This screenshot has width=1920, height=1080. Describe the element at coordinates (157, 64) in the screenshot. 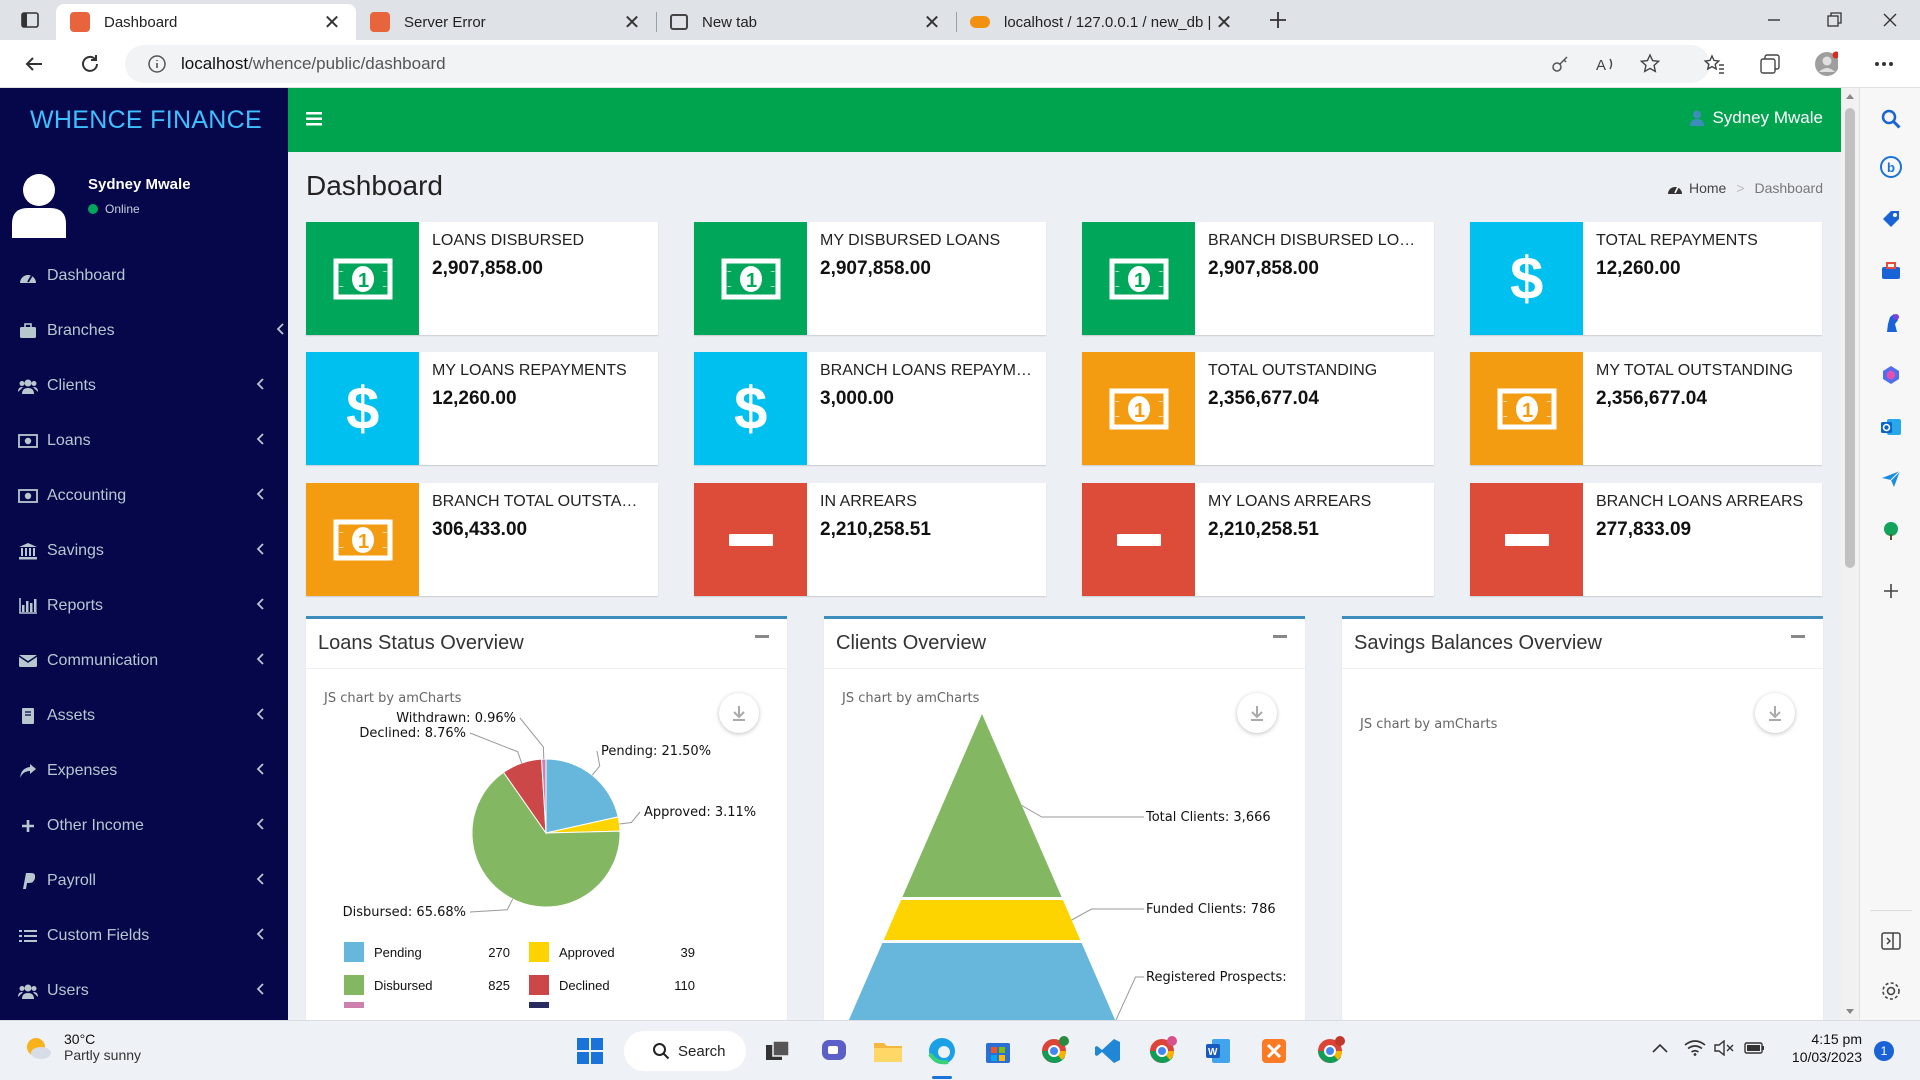

I see `info-icon` at that location.